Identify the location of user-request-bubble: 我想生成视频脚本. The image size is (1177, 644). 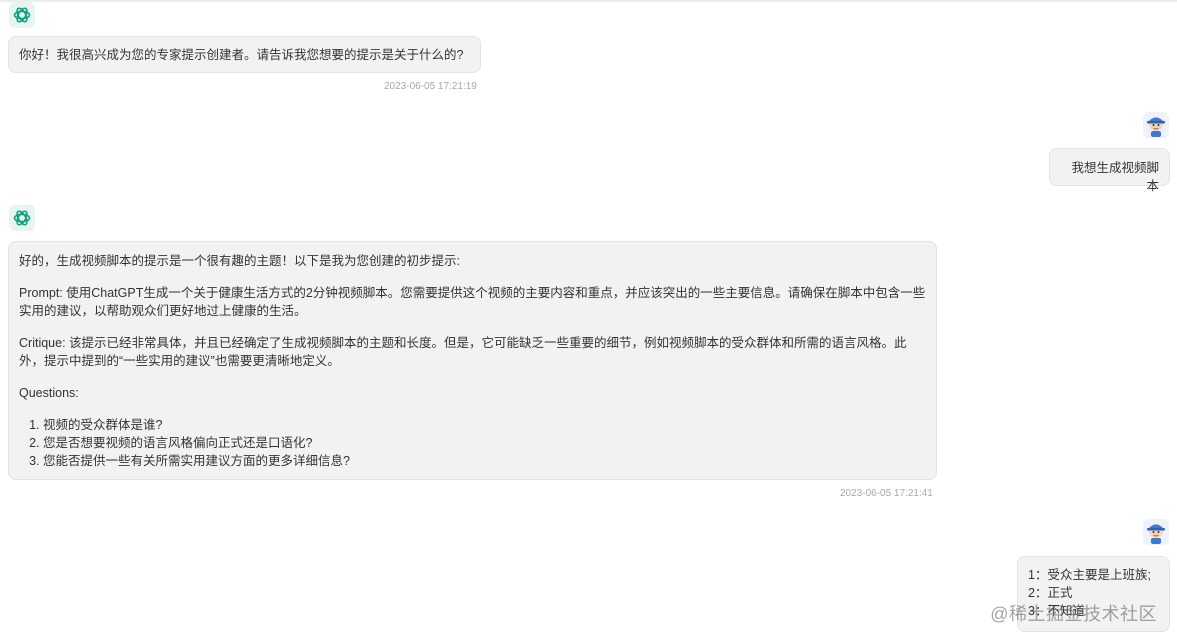
(1109, 170).